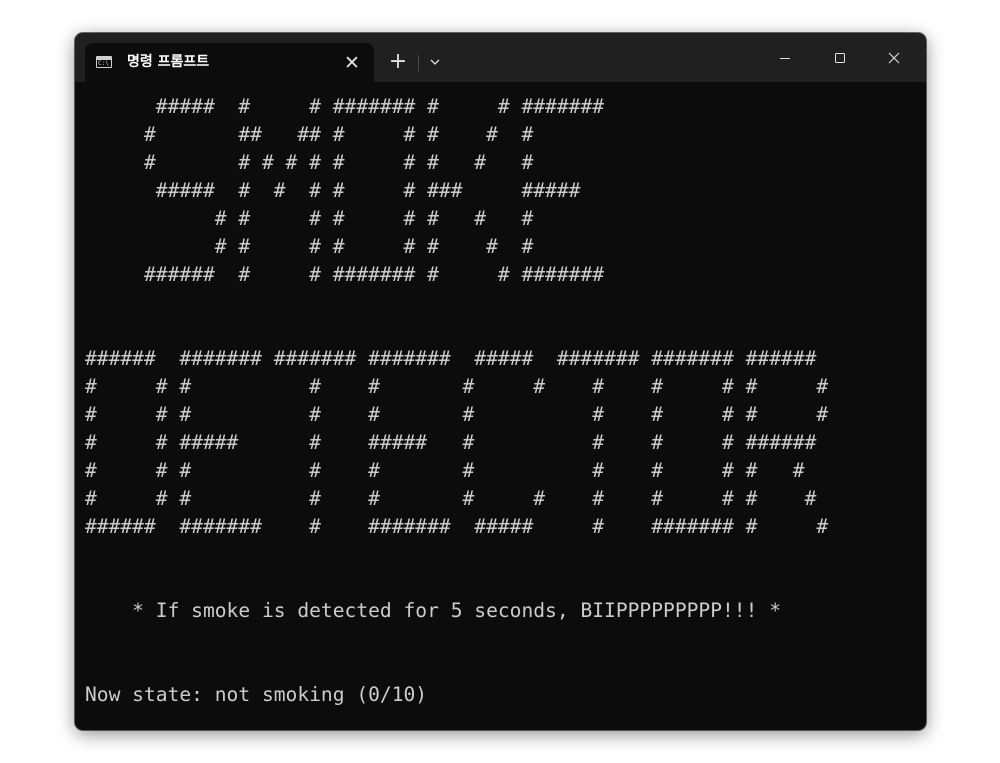 The width and height of the screenshot is (1000, 763). I want to click on close-icon: ✕, so click(352, 63).